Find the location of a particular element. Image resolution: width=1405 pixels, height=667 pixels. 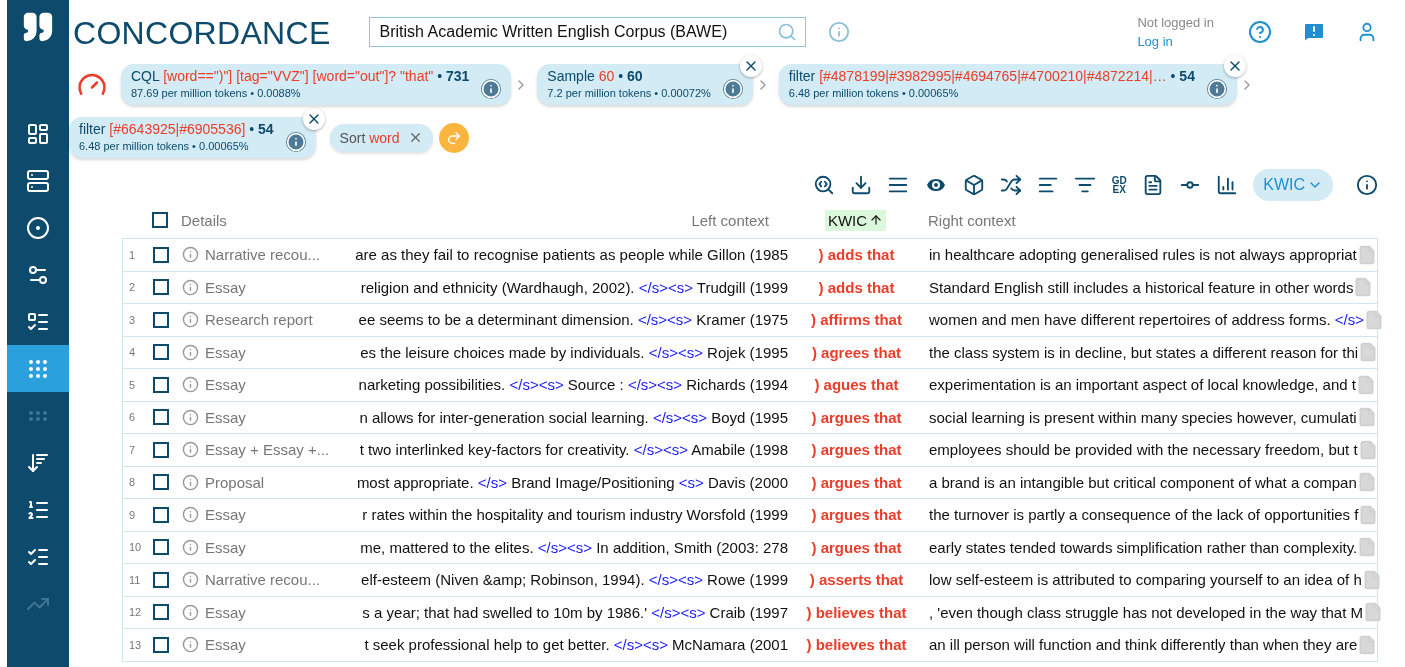

login-status: Not logged in is located at coordinates (1175, 22).